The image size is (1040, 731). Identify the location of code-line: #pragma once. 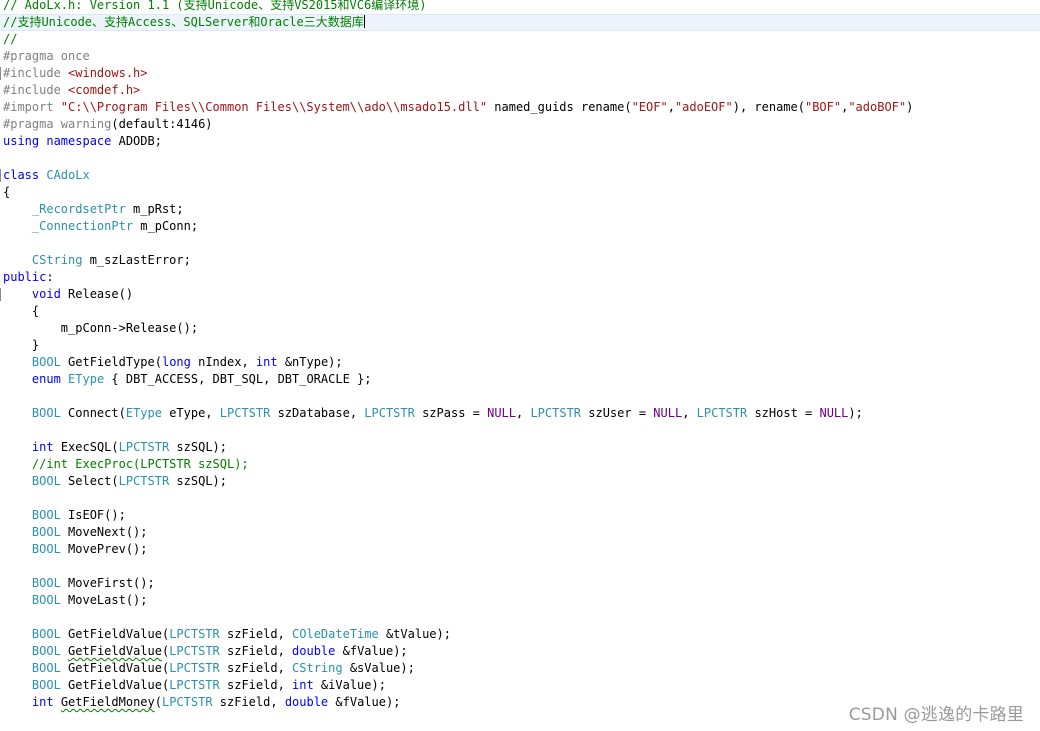
(520, 56).